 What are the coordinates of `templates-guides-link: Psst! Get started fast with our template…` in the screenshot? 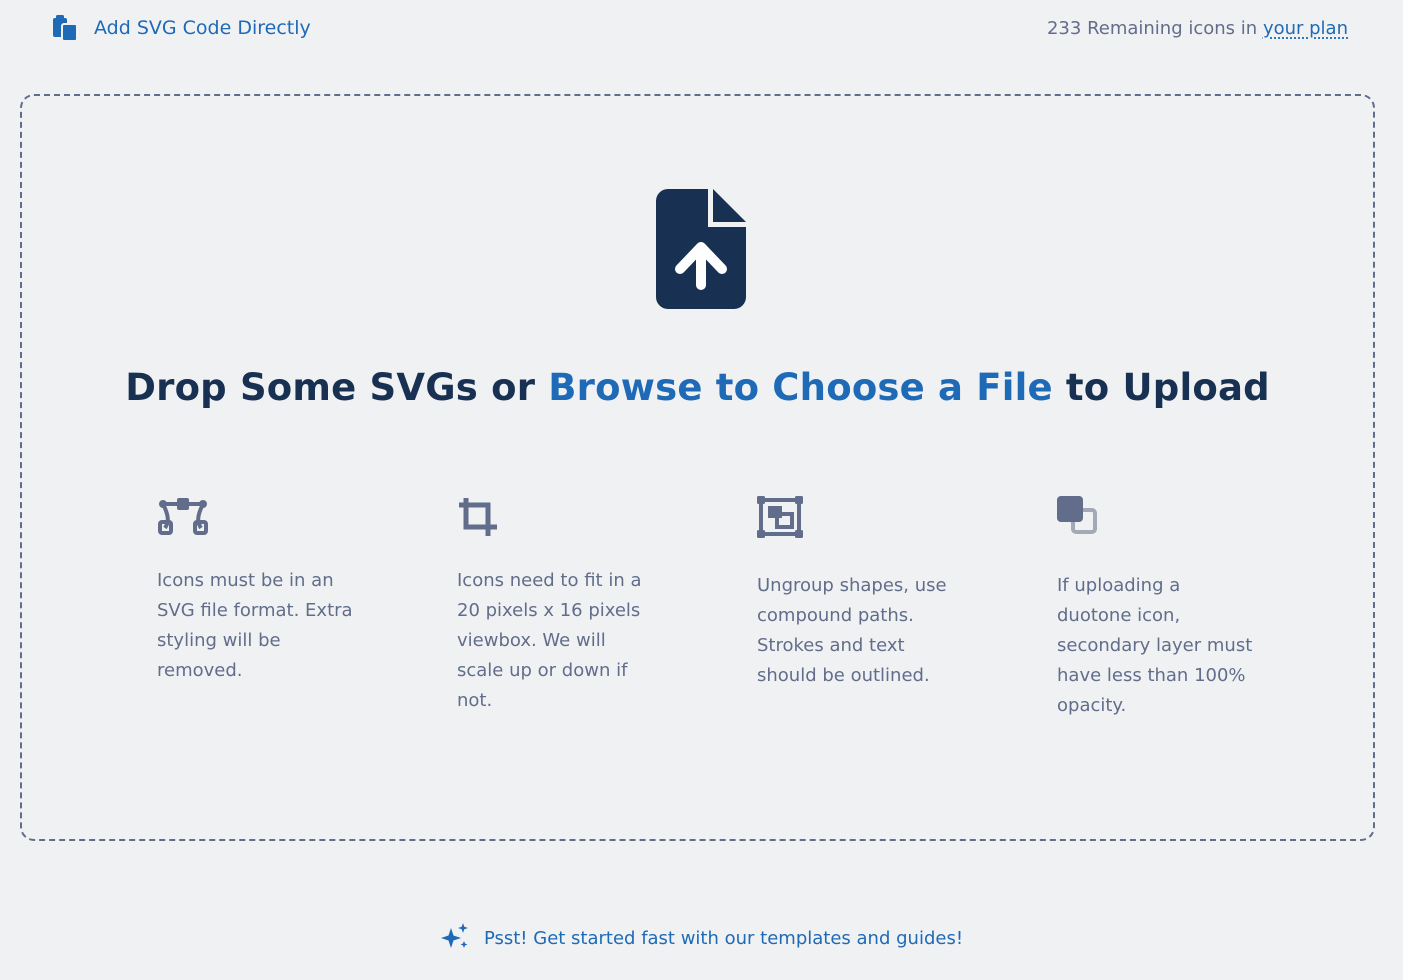 It's located at (723, 938).